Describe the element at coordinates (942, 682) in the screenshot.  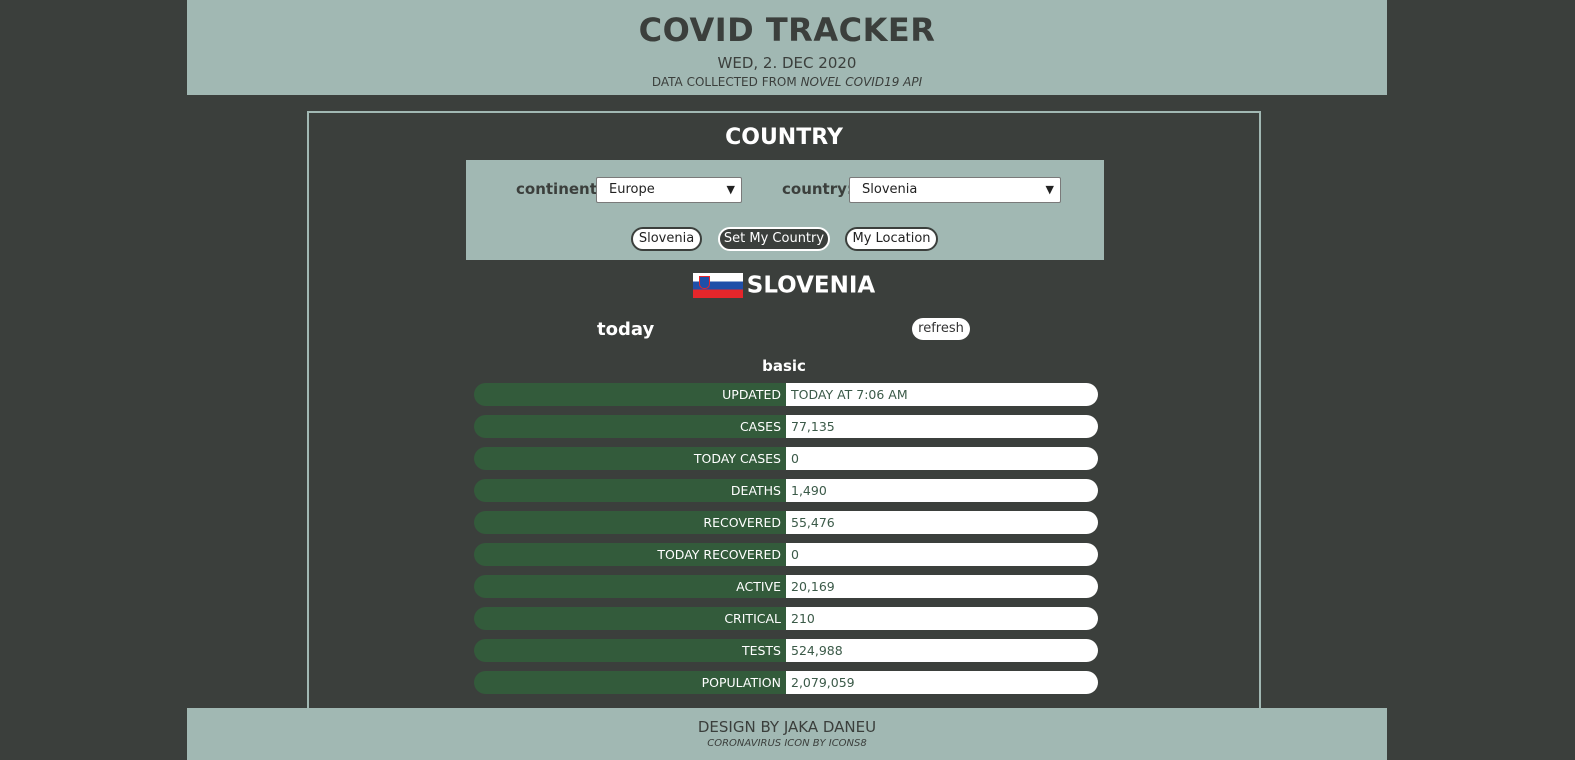
I see `stat-value: 2,079,059` at that location.